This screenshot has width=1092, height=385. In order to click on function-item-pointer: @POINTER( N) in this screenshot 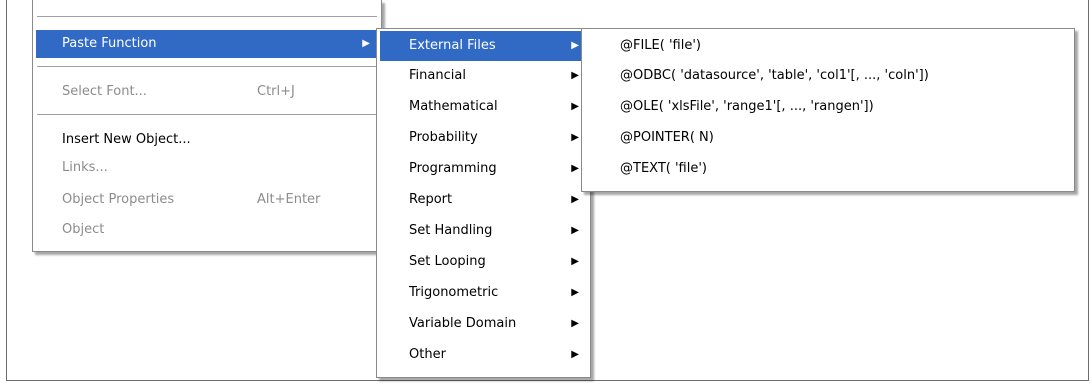, I will do `click(828, 138)`.